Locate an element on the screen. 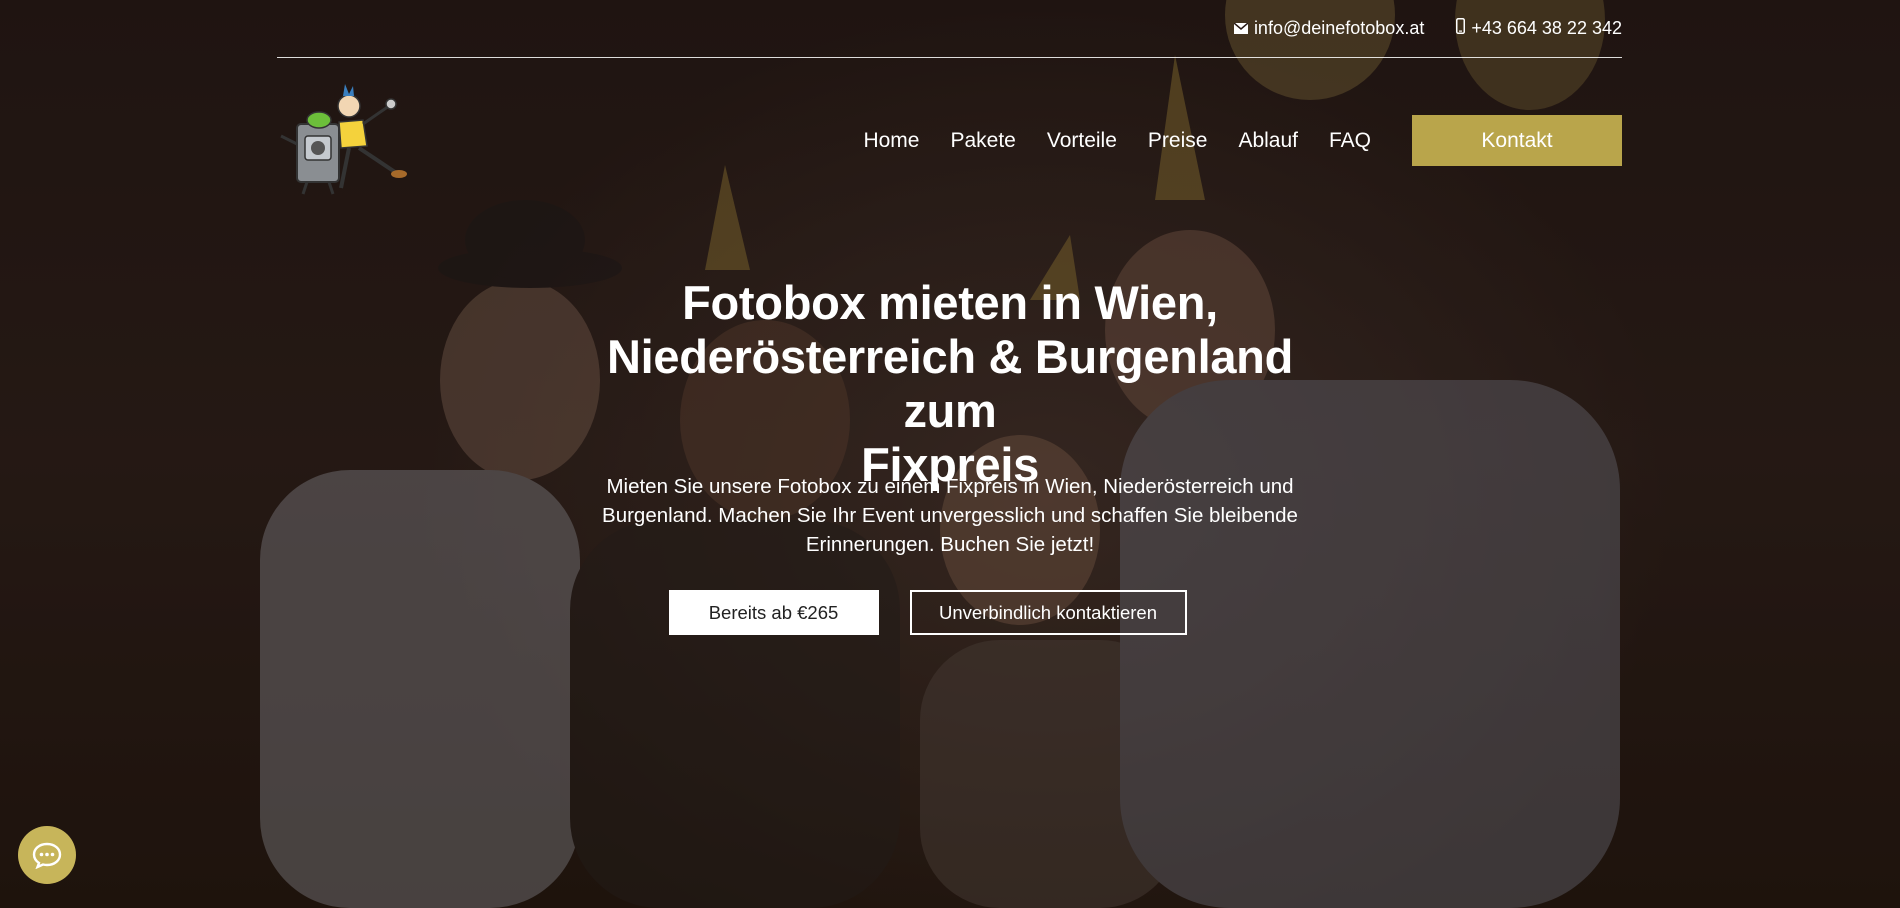 This screenshot has width=1900, height=908. nav-item-home: Home is located at coordinates (891, 141).